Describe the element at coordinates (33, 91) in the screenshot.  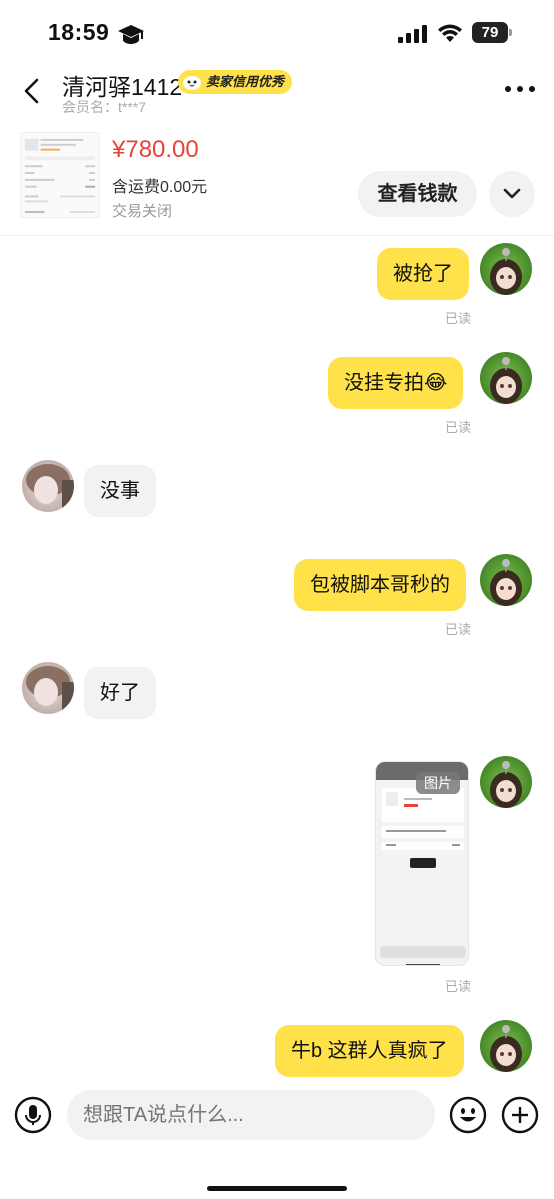
I see `back-arrow-icon` at that location.